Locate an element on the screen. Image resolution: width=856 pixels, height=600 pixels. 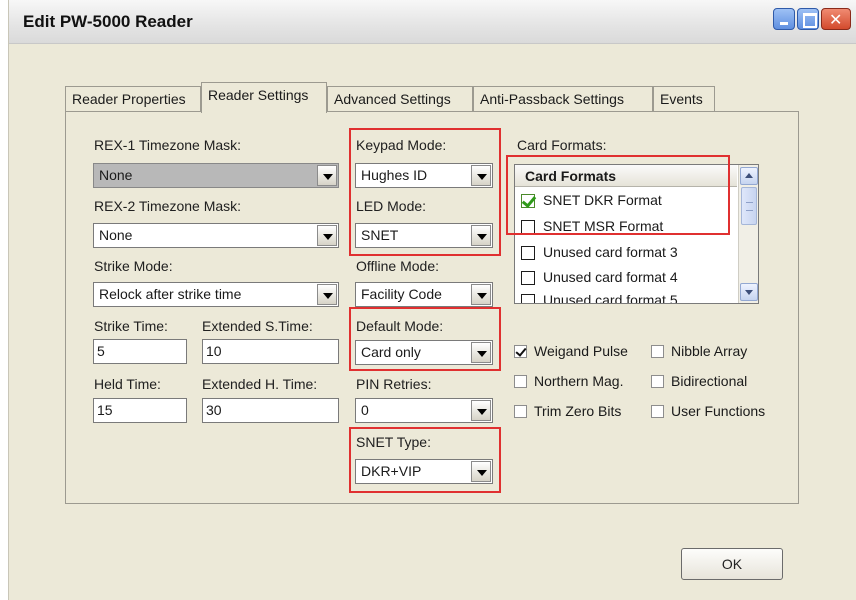
rex1-value: None is located at coordinates (116, 175).